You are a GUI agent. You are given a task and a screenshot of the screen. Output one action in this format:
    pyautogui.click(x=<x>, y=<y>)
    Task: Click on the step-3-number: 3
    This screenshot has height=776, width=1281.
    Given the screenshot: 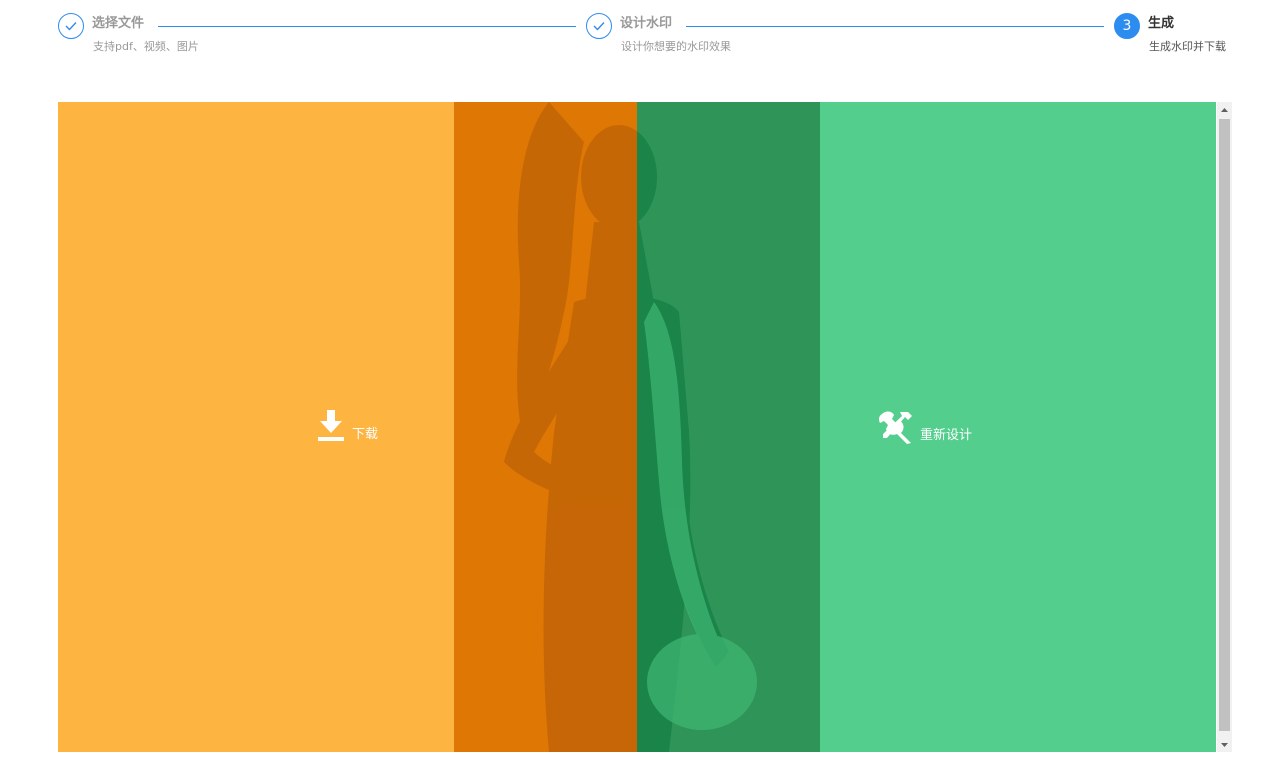 What is the action you would take?
    pyautogui.click(x=1127, y=26)
    